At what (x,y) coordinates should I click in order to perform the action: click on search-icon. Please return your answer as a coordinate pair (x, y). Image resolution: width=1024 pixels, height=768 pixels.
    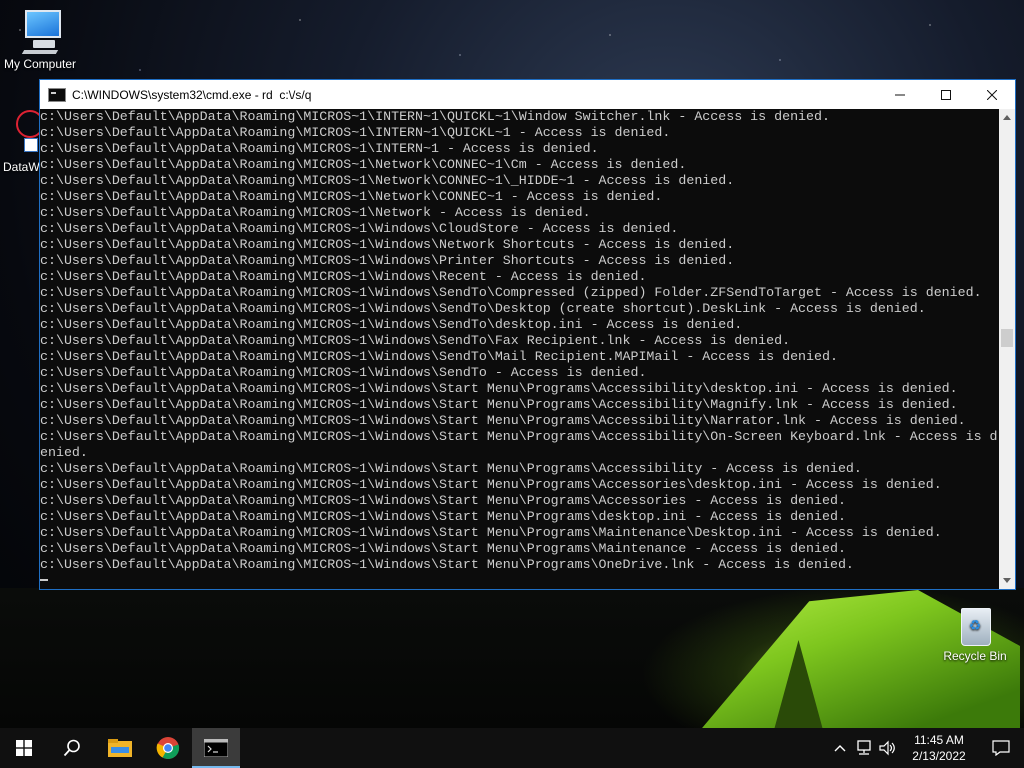
    Looking at the image, I should click on (71, 748).